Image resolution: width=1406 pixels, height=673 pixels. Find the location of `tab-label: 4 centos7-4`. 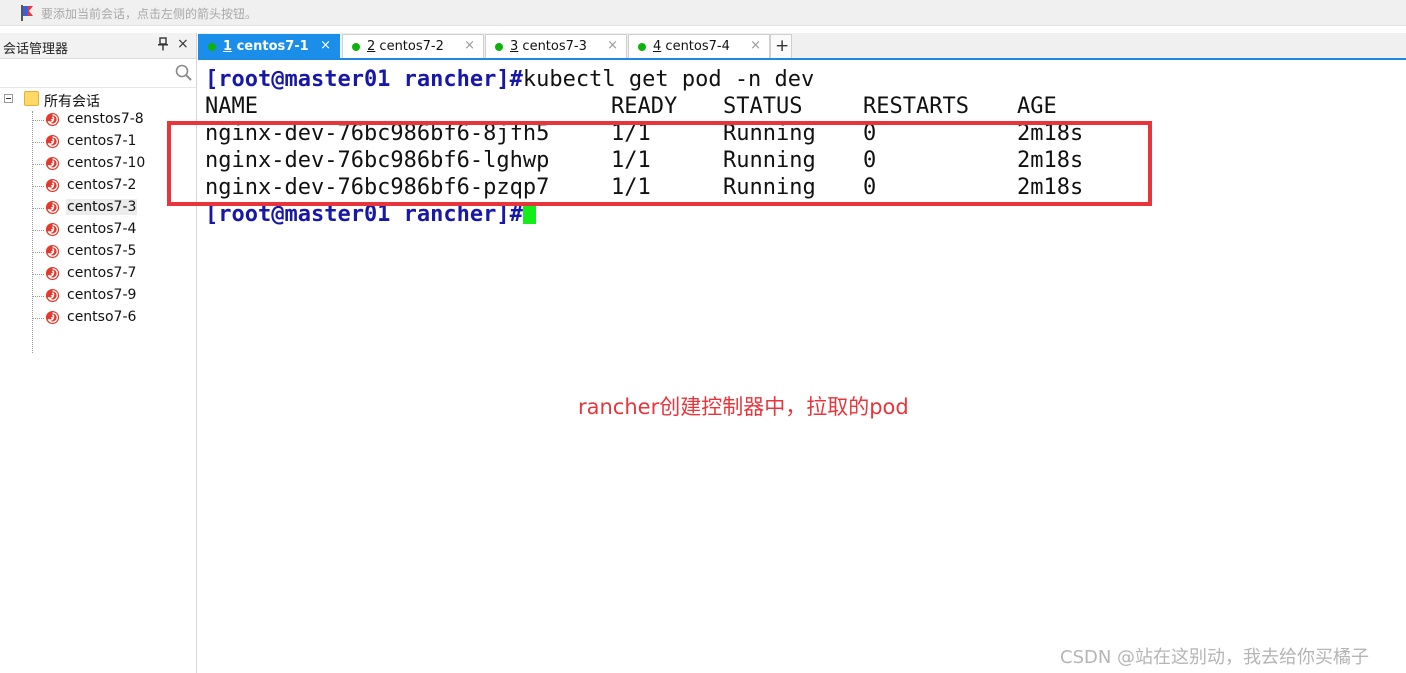

tab-label: 4 centos7-4 is located at coordinates (691, 46).